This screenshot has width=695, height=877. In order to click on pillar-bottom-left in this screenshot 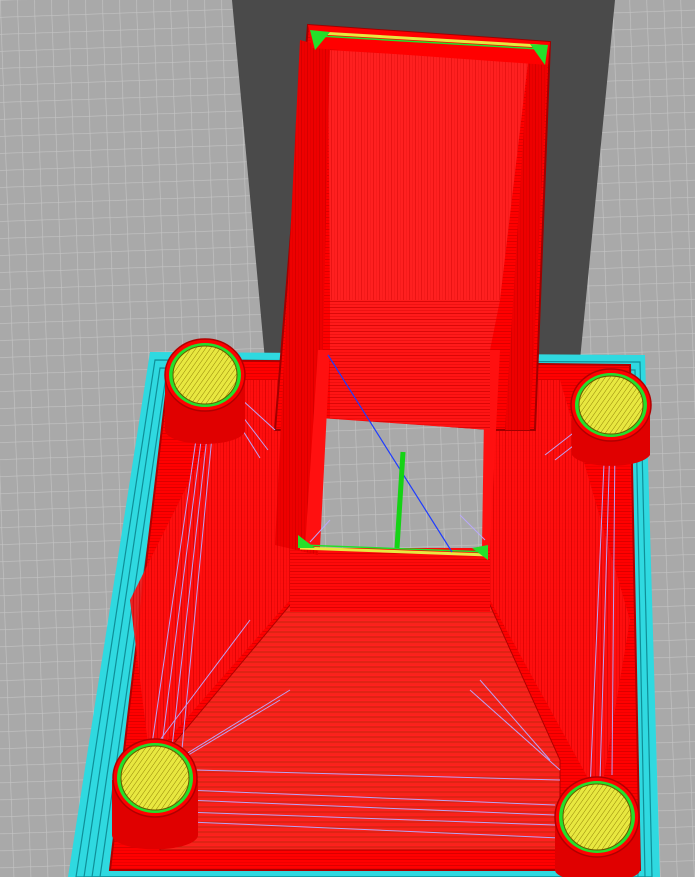, I will do `click(155, 794)`.